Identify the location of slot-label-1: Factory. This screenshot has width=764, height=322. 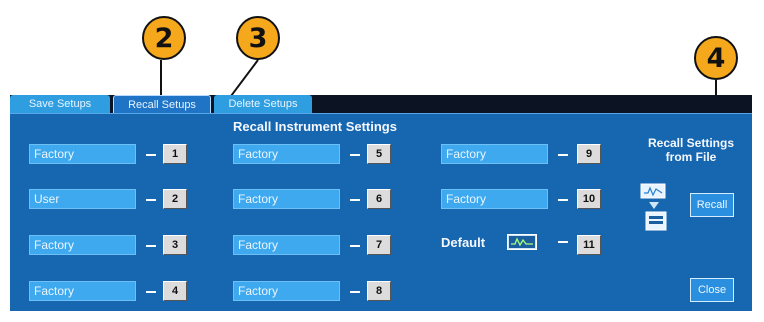
(82, 154).